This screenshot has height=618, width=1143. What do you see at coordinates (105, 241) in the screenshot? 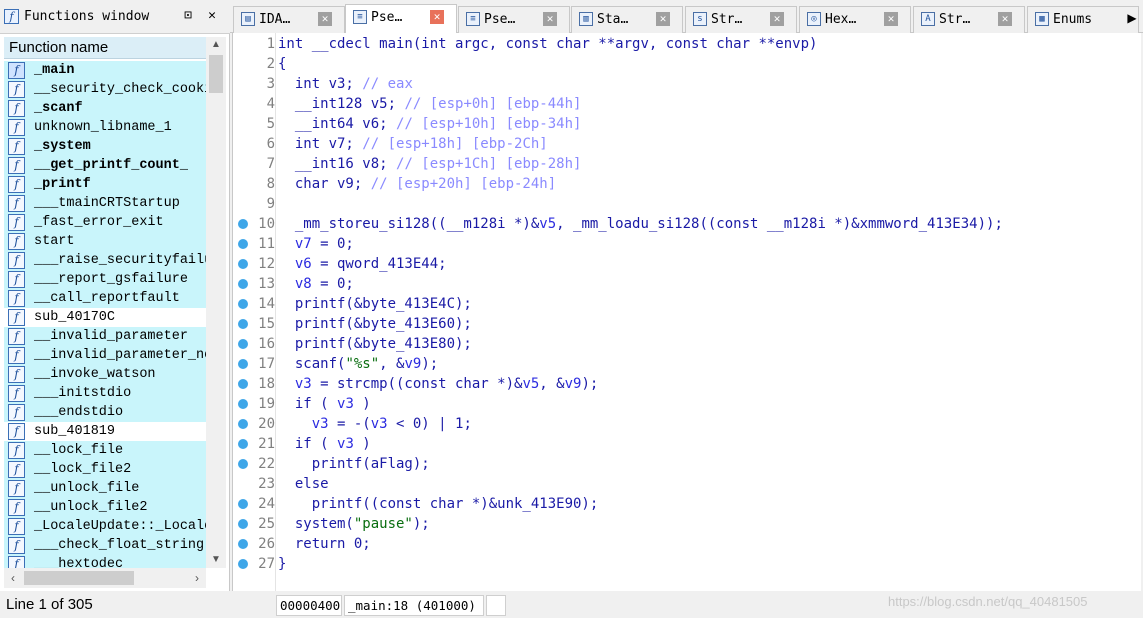
I see `function-list-item: f start` at bounding box center [105, 241].